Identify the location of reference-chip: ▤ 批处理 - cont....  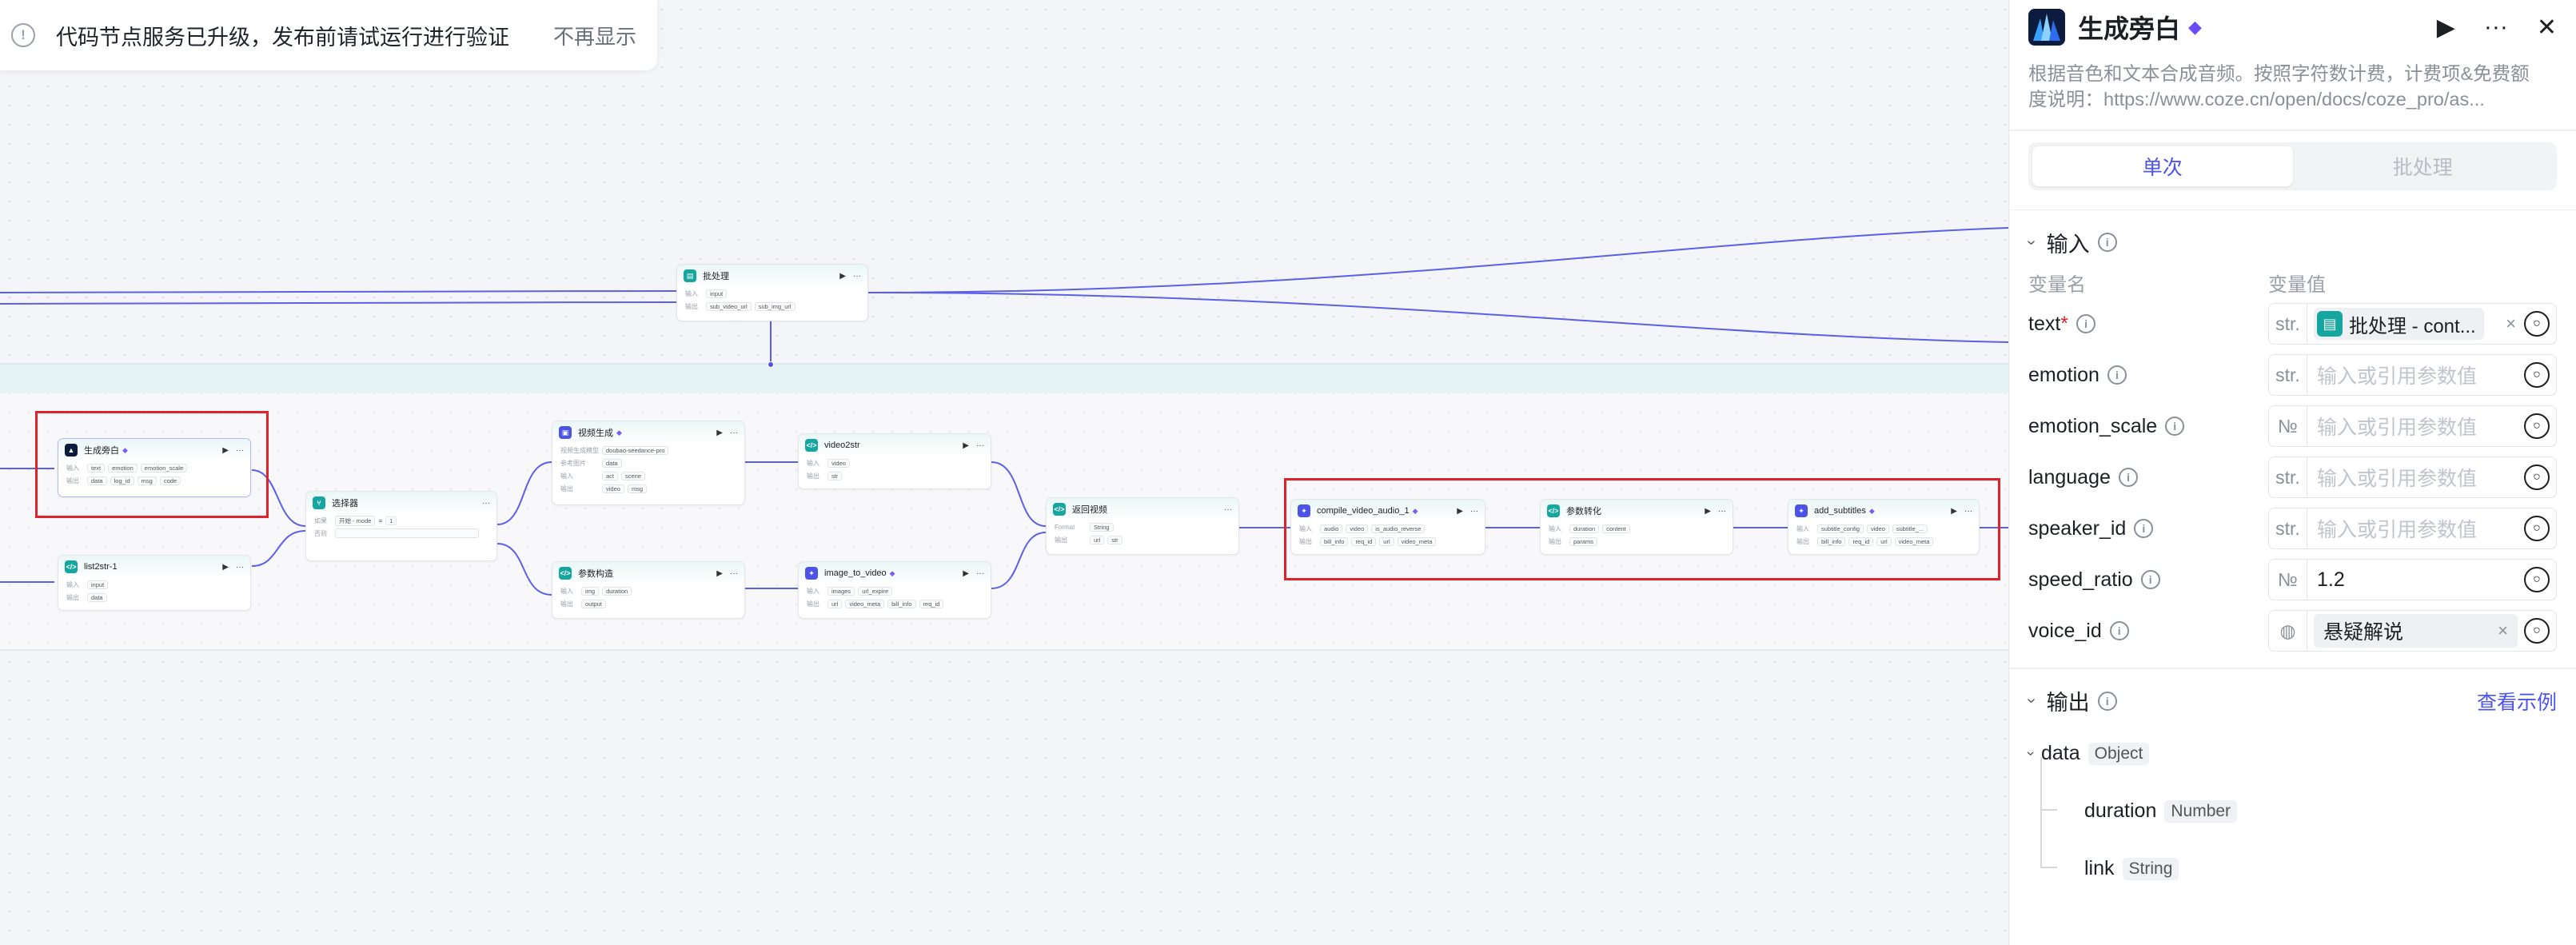
(2399, 324).